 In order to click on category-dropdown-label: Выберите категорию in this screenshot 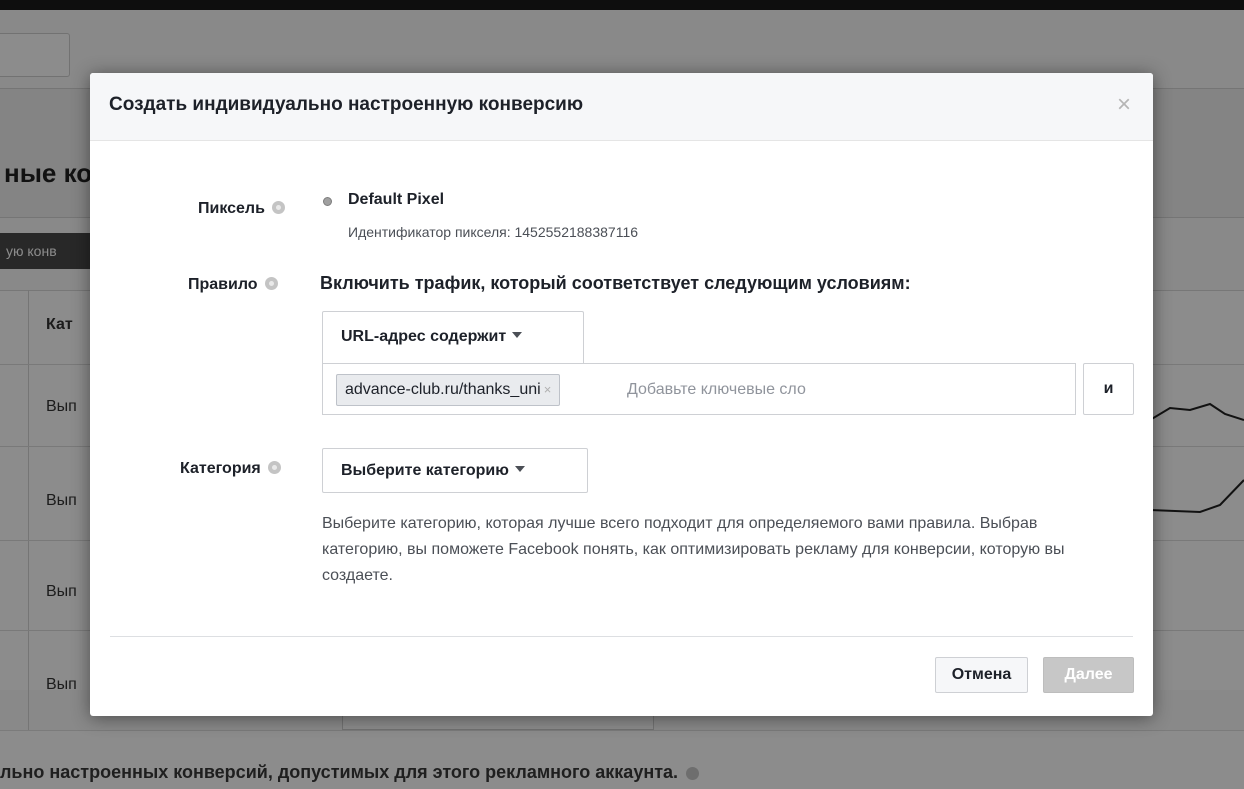, I will do `click(425, 470)`.